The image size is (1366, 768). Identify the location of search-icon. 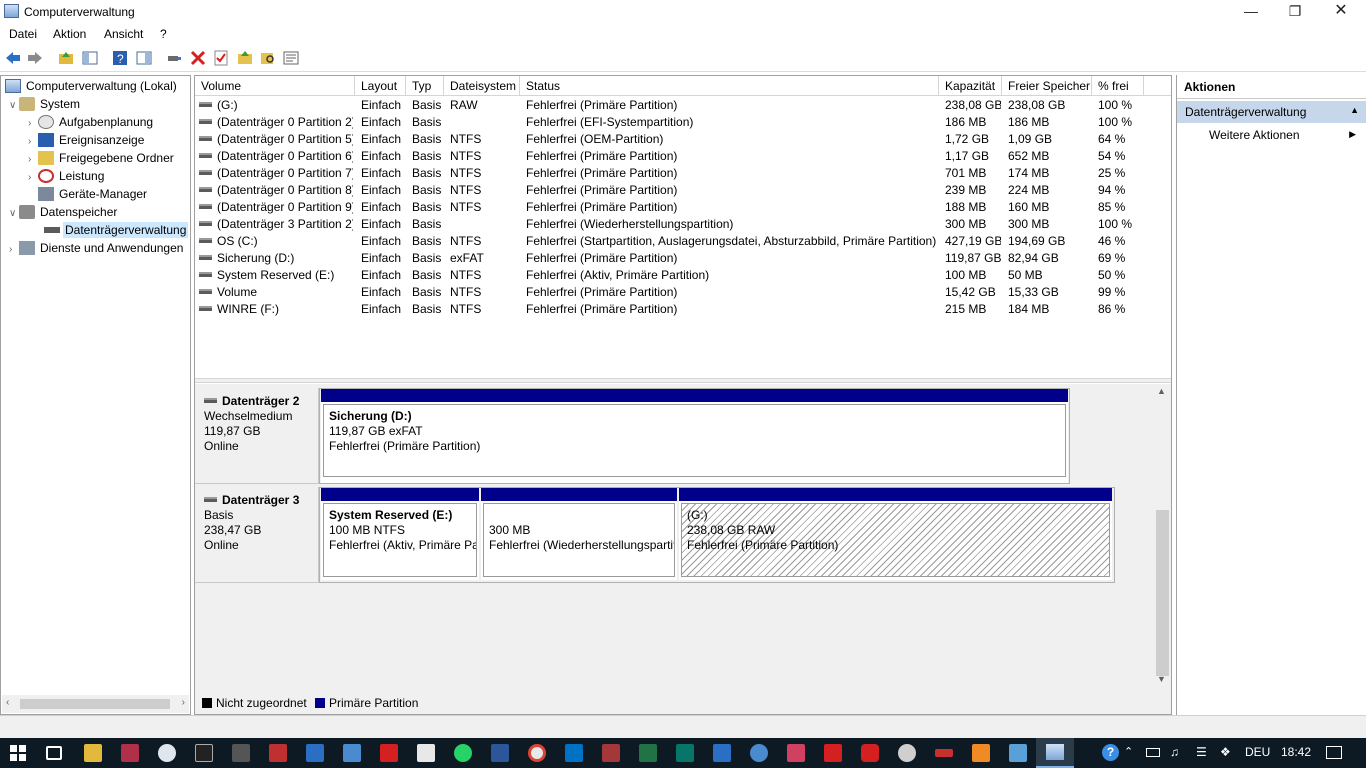
(268, 58).